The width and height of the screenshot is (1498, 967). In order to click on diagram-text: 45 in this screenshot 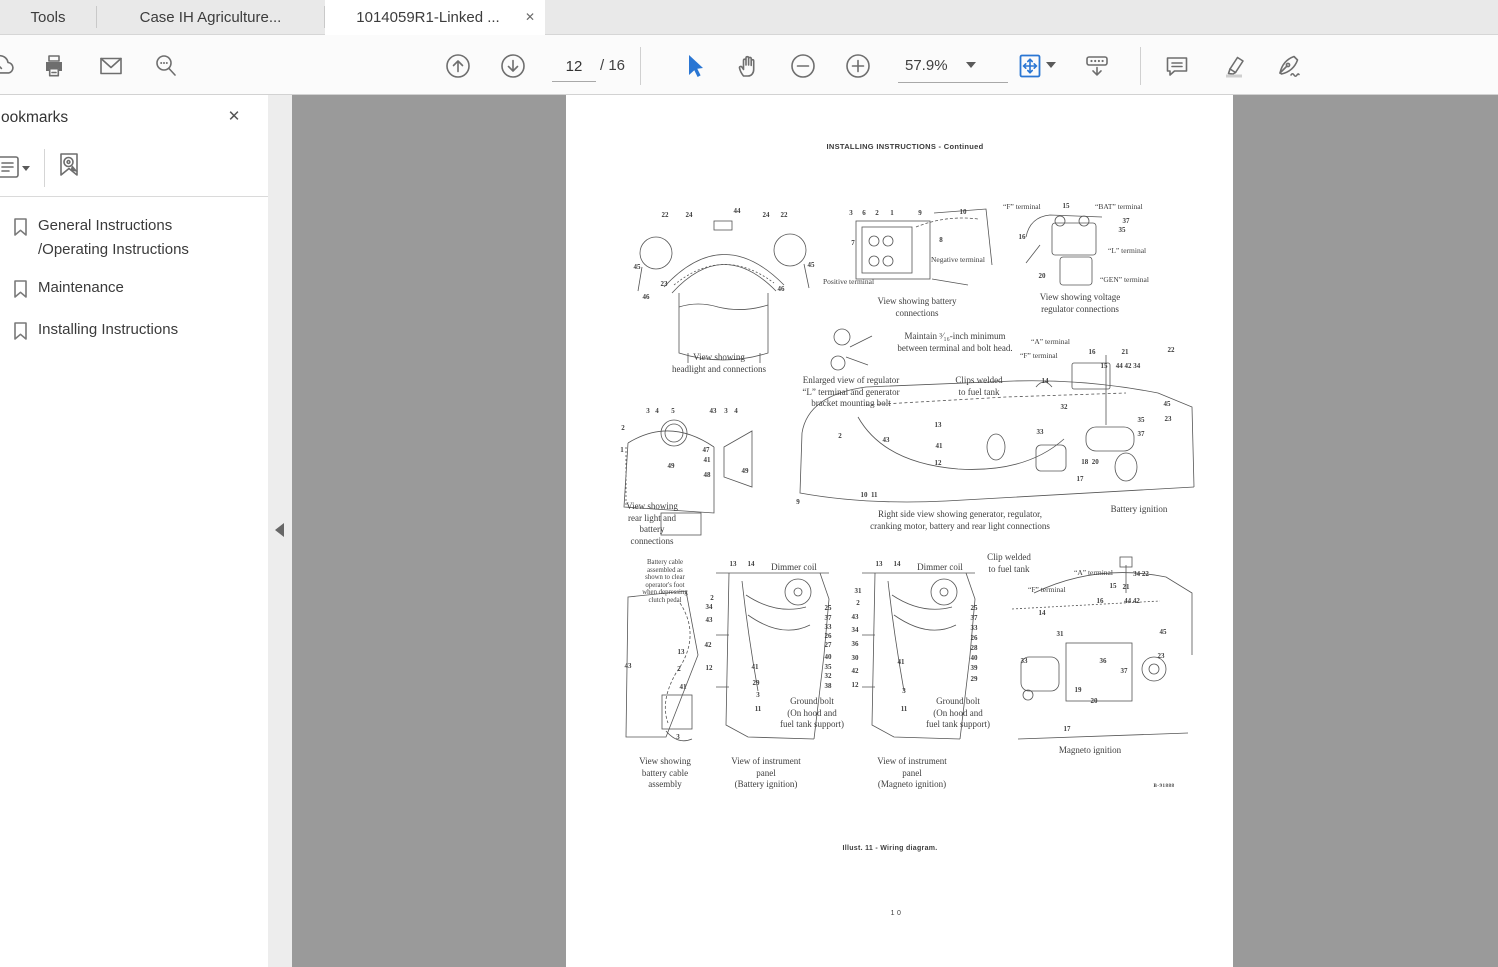, I will do `click(637, 267)`.